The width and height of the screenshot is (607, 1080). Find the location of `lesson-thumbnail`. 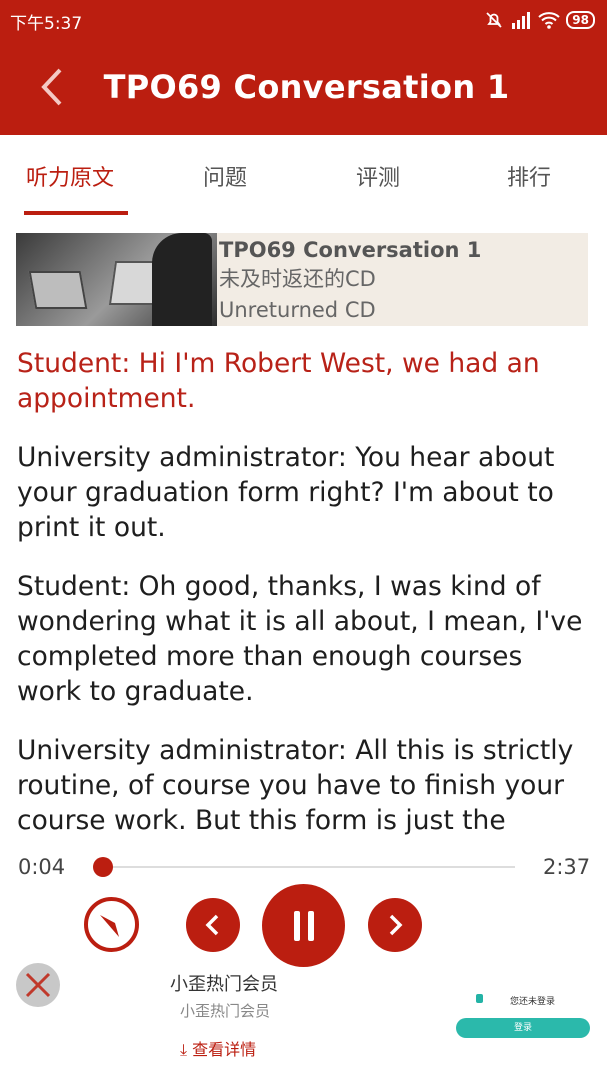

lesson-thumbnail is located at coordinates (116, 279).